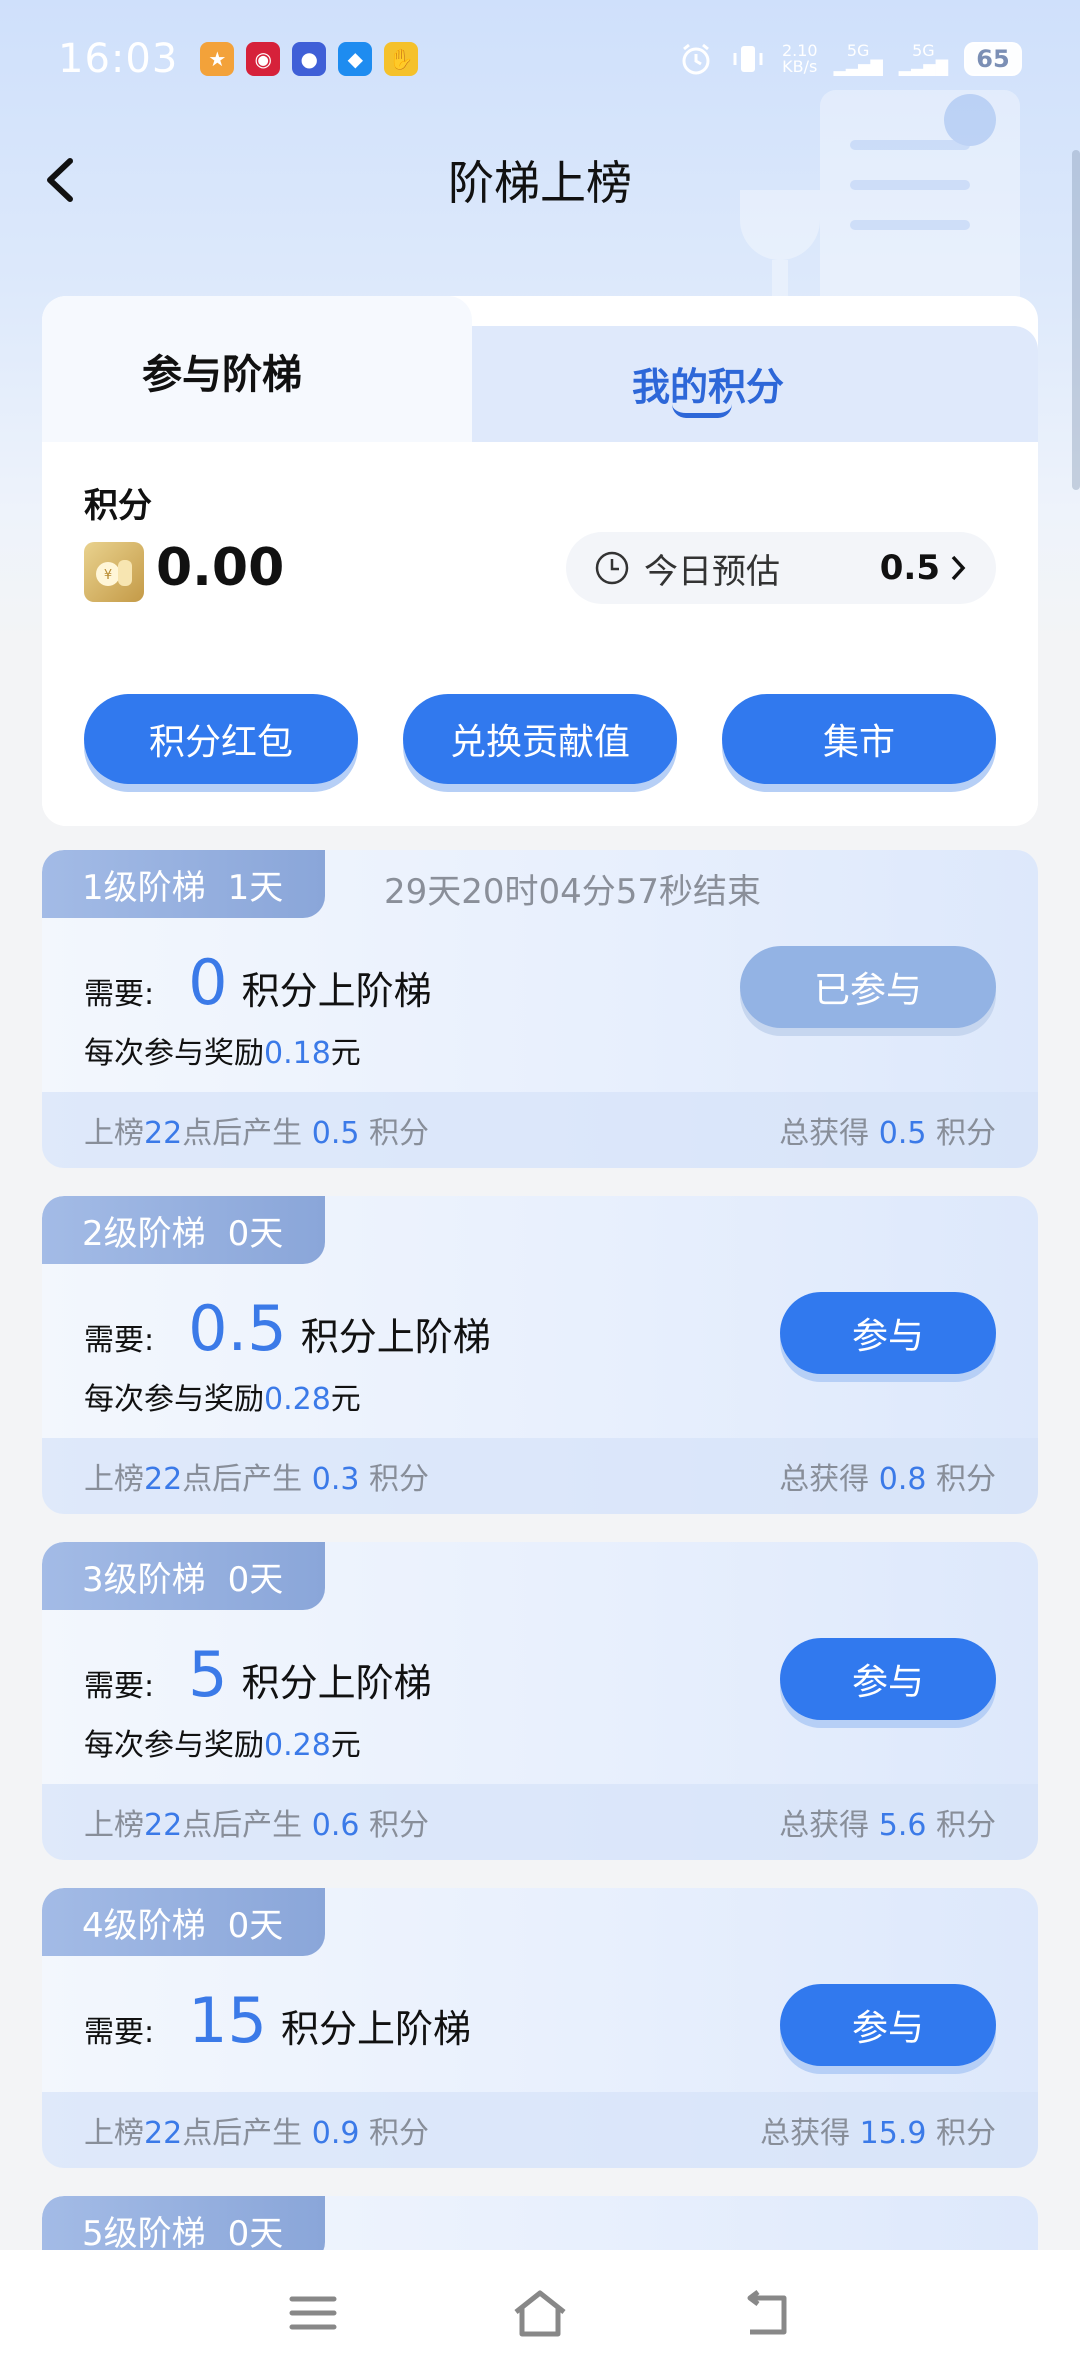  I want to click on tab-join-ladder: 参与阶梯, so click(222, 371).